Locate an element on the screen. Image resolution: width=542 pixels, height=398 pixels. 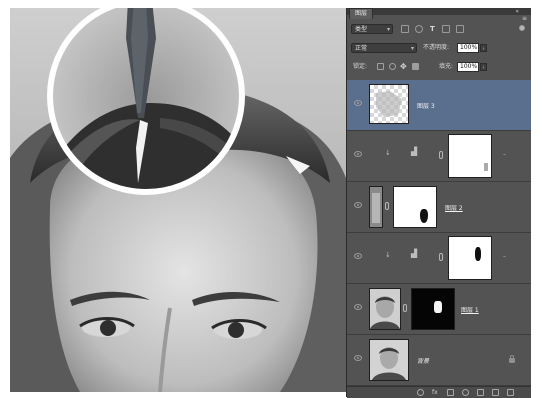
shape-filter-icon is located at coordinates (446, 29).